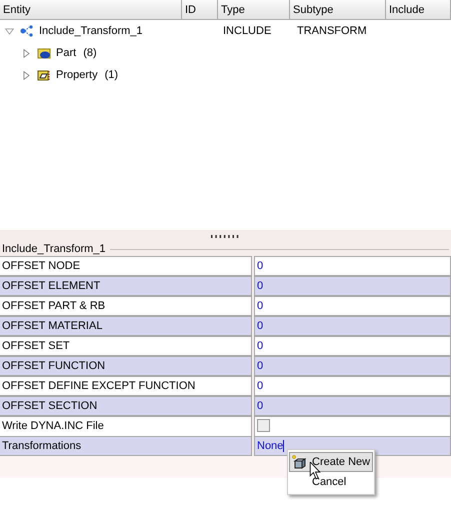  Describe the element at coordinates (9, 31) in the screenshot. I see `collapse-arrow-icon` at that location.